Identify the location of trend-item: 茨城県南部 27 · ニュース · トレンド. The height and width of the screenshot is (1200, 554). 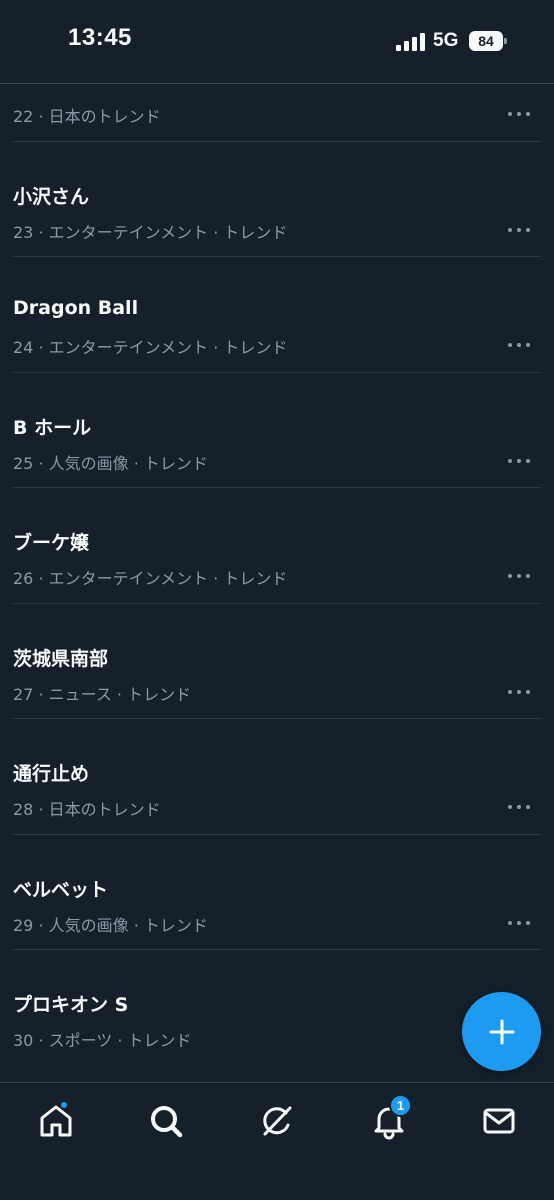
(277, 661).